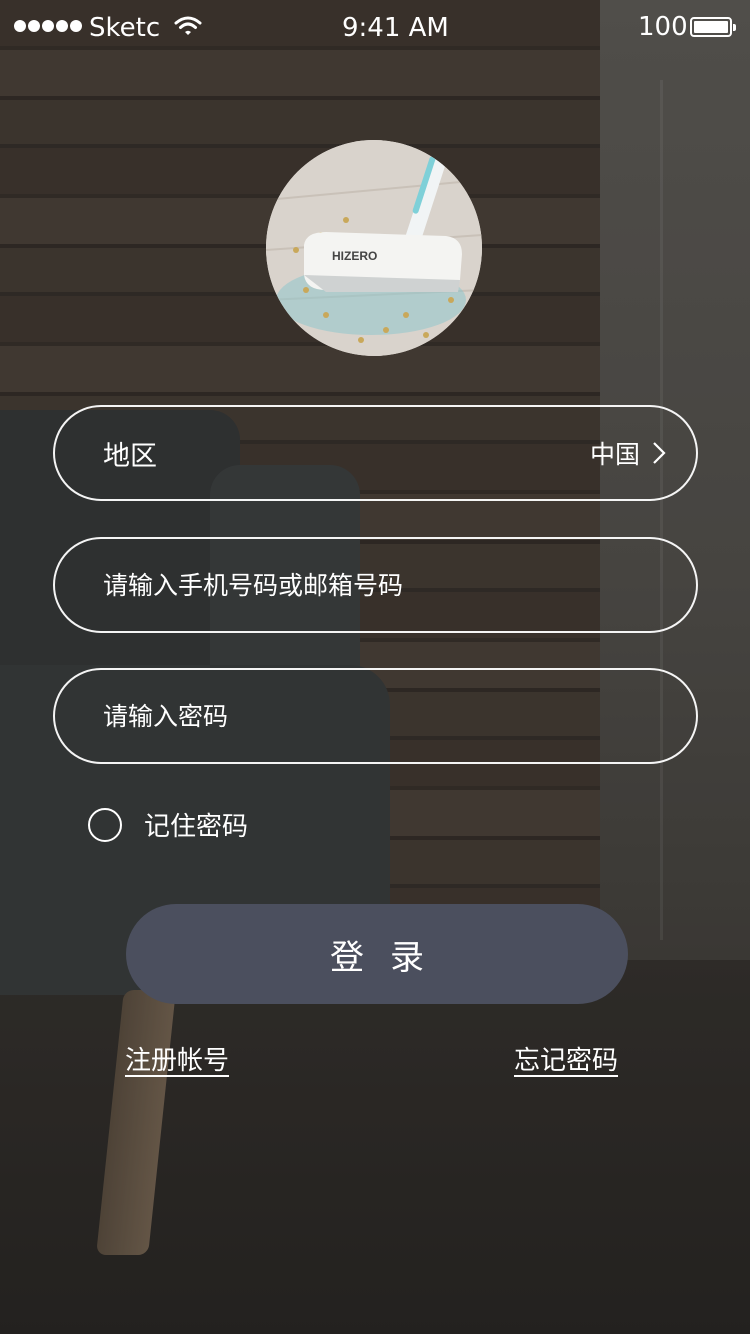 The width and height of the screenshot is (750, 1334). Describe the element at coordinates (663, 27) in the screenshot. I see `battery-percentage: 100` at that location.